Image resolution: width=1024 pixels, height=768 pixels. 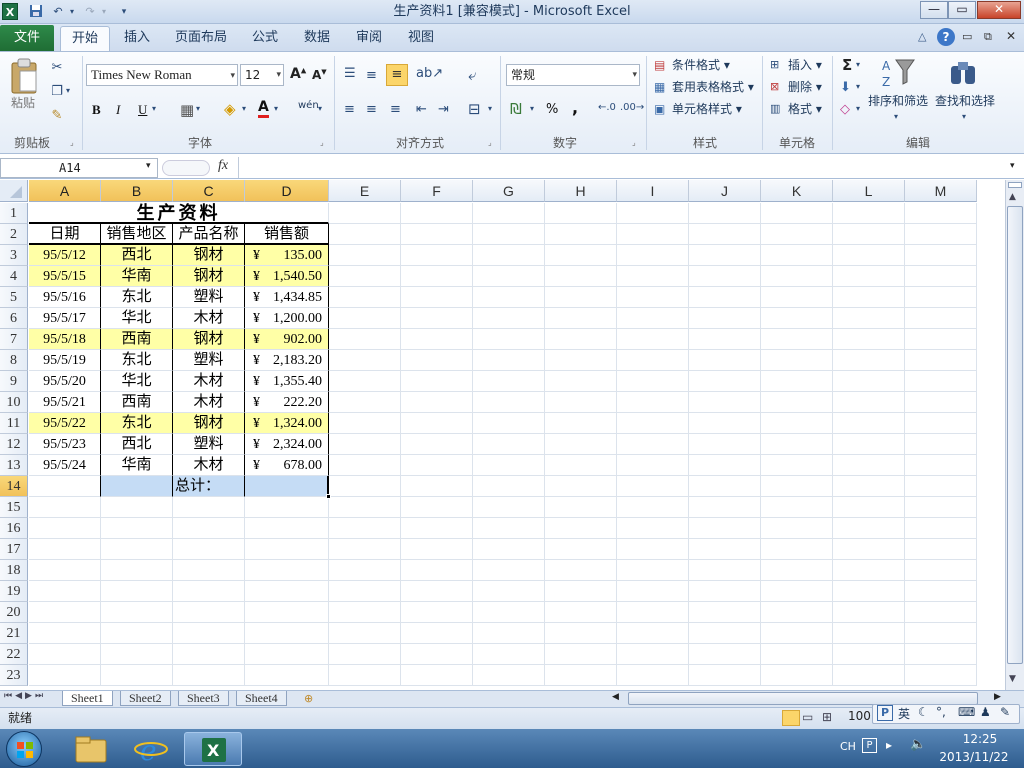 I want to click on ime-punct-icon: °,, so click(x=941, y=712).